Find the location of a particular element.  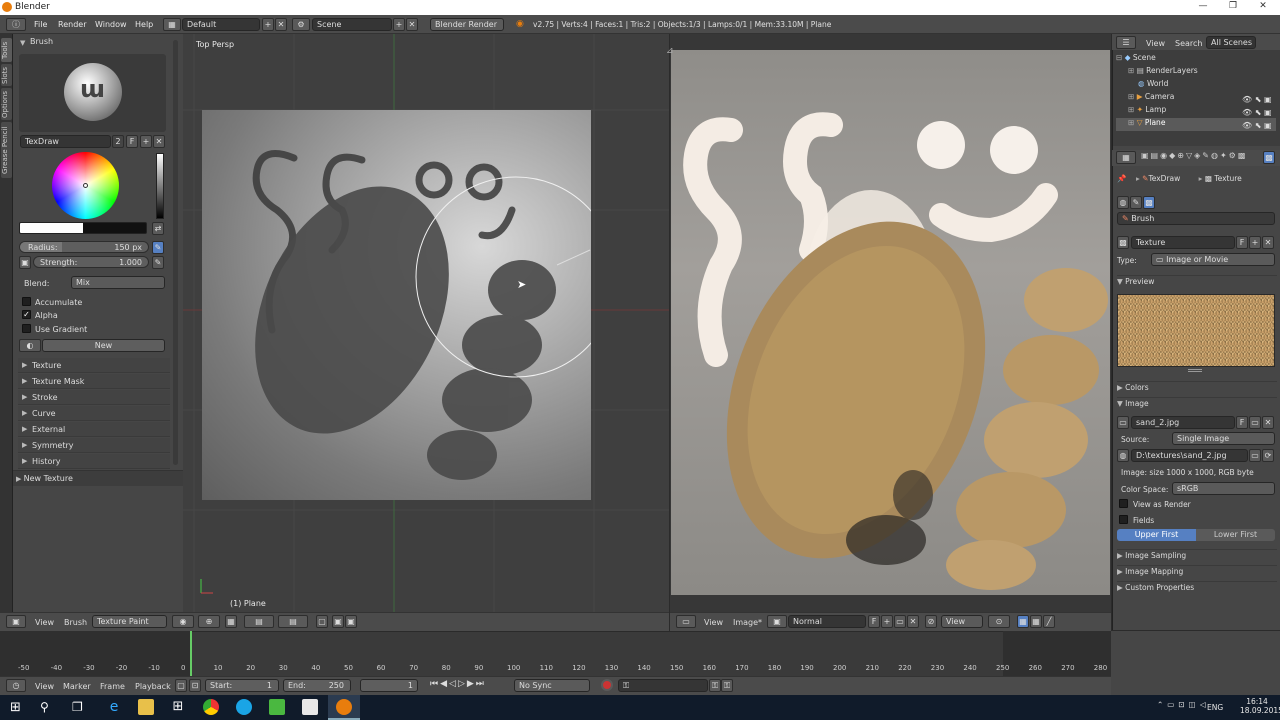

search-icon: ⚲ is located at coordinates (44, 707).